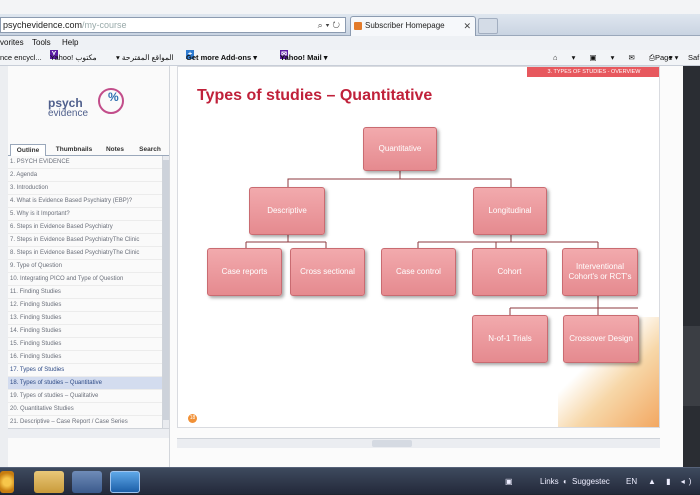  Describe the element at coordinates (85, 370) in the screenshot. I see `outline-item: 17. Types of Studies` at that location.